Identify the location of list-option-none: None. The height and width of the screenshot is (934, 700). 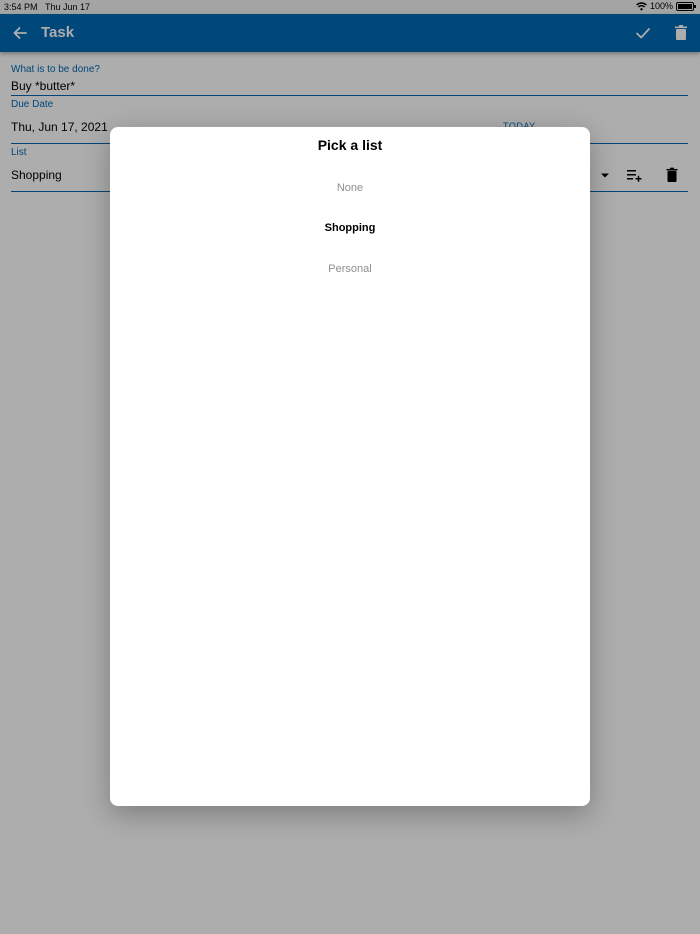
(350, 188).